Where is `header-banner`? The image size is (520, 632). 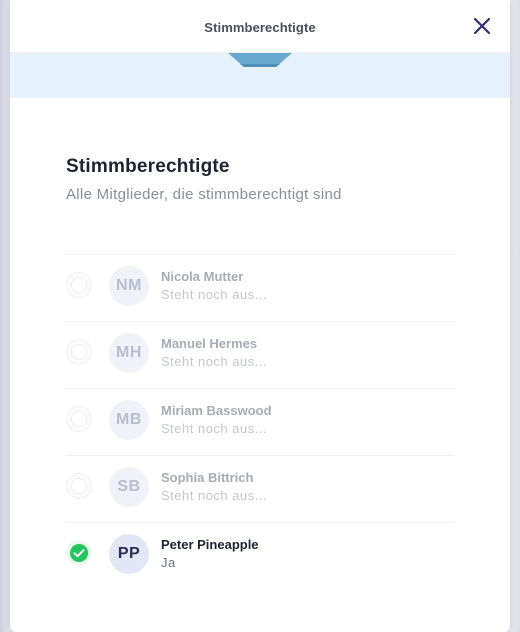
header-banner is located at coordinates (260, 75).